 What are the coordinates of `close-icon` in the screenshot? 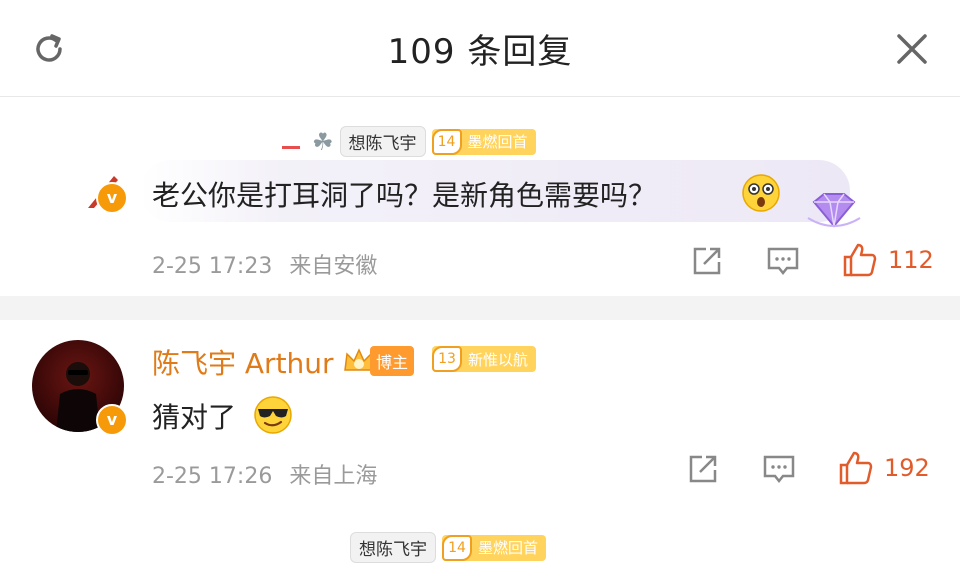 It's located at (912, 49).